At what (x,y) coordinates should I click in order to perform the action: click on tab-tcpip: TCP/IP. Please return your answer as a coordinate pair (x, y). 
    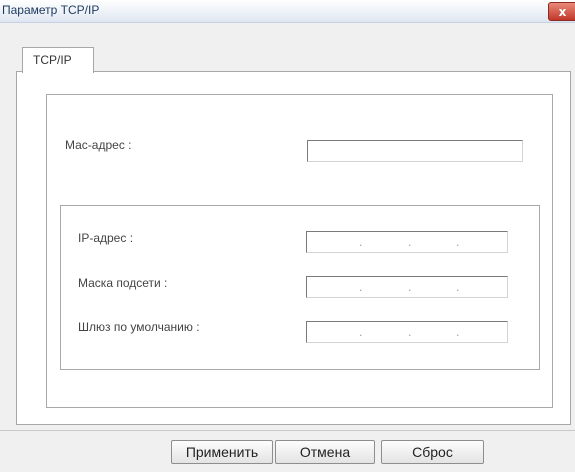
    Looking at the image, I should click on (58, 60).